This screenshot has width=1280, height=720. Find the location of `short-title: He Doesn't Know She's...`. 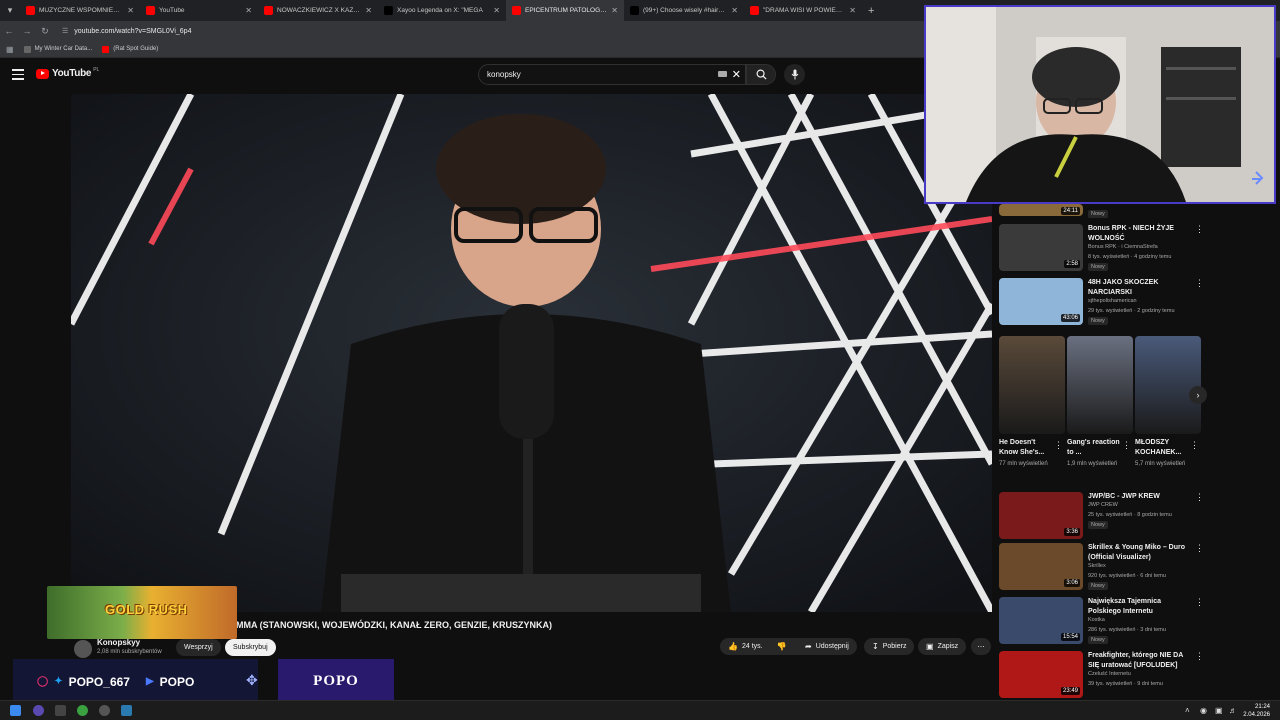

short-title: He Doesn't Know She's... is located at coordinates (1026, 448).